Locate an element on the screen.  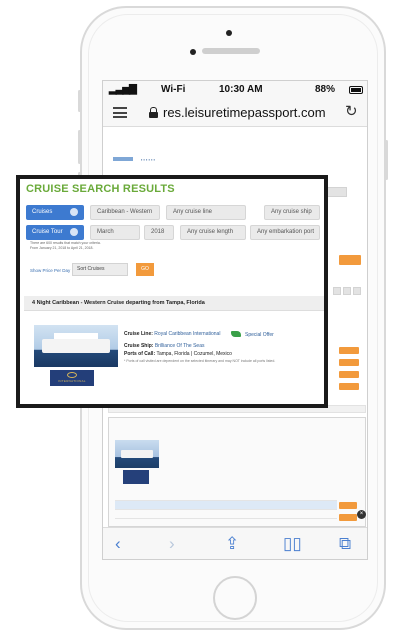
volume-up-button is located at coordinates (79, 147).